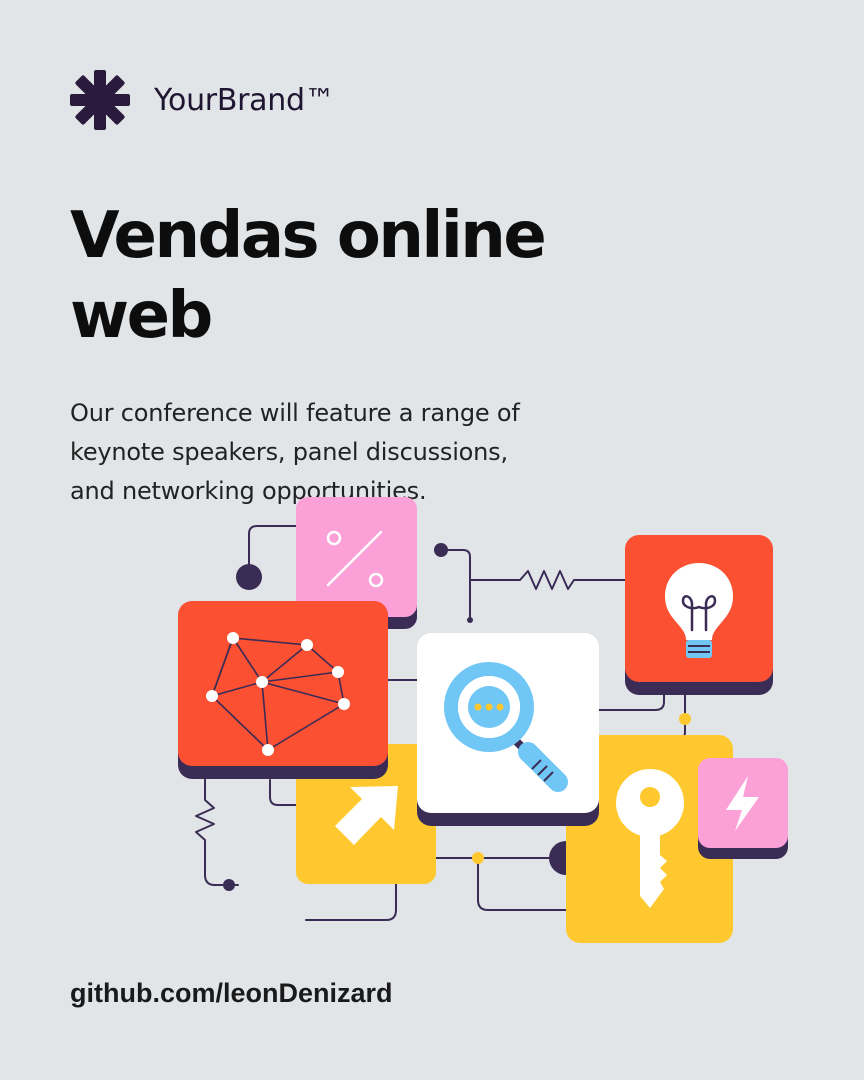 This screenshot has width=864, height=1080. What do you see at coordinates (283, 690) in the screenshot?
I see `network-tile` at bounding box center [283, 690].